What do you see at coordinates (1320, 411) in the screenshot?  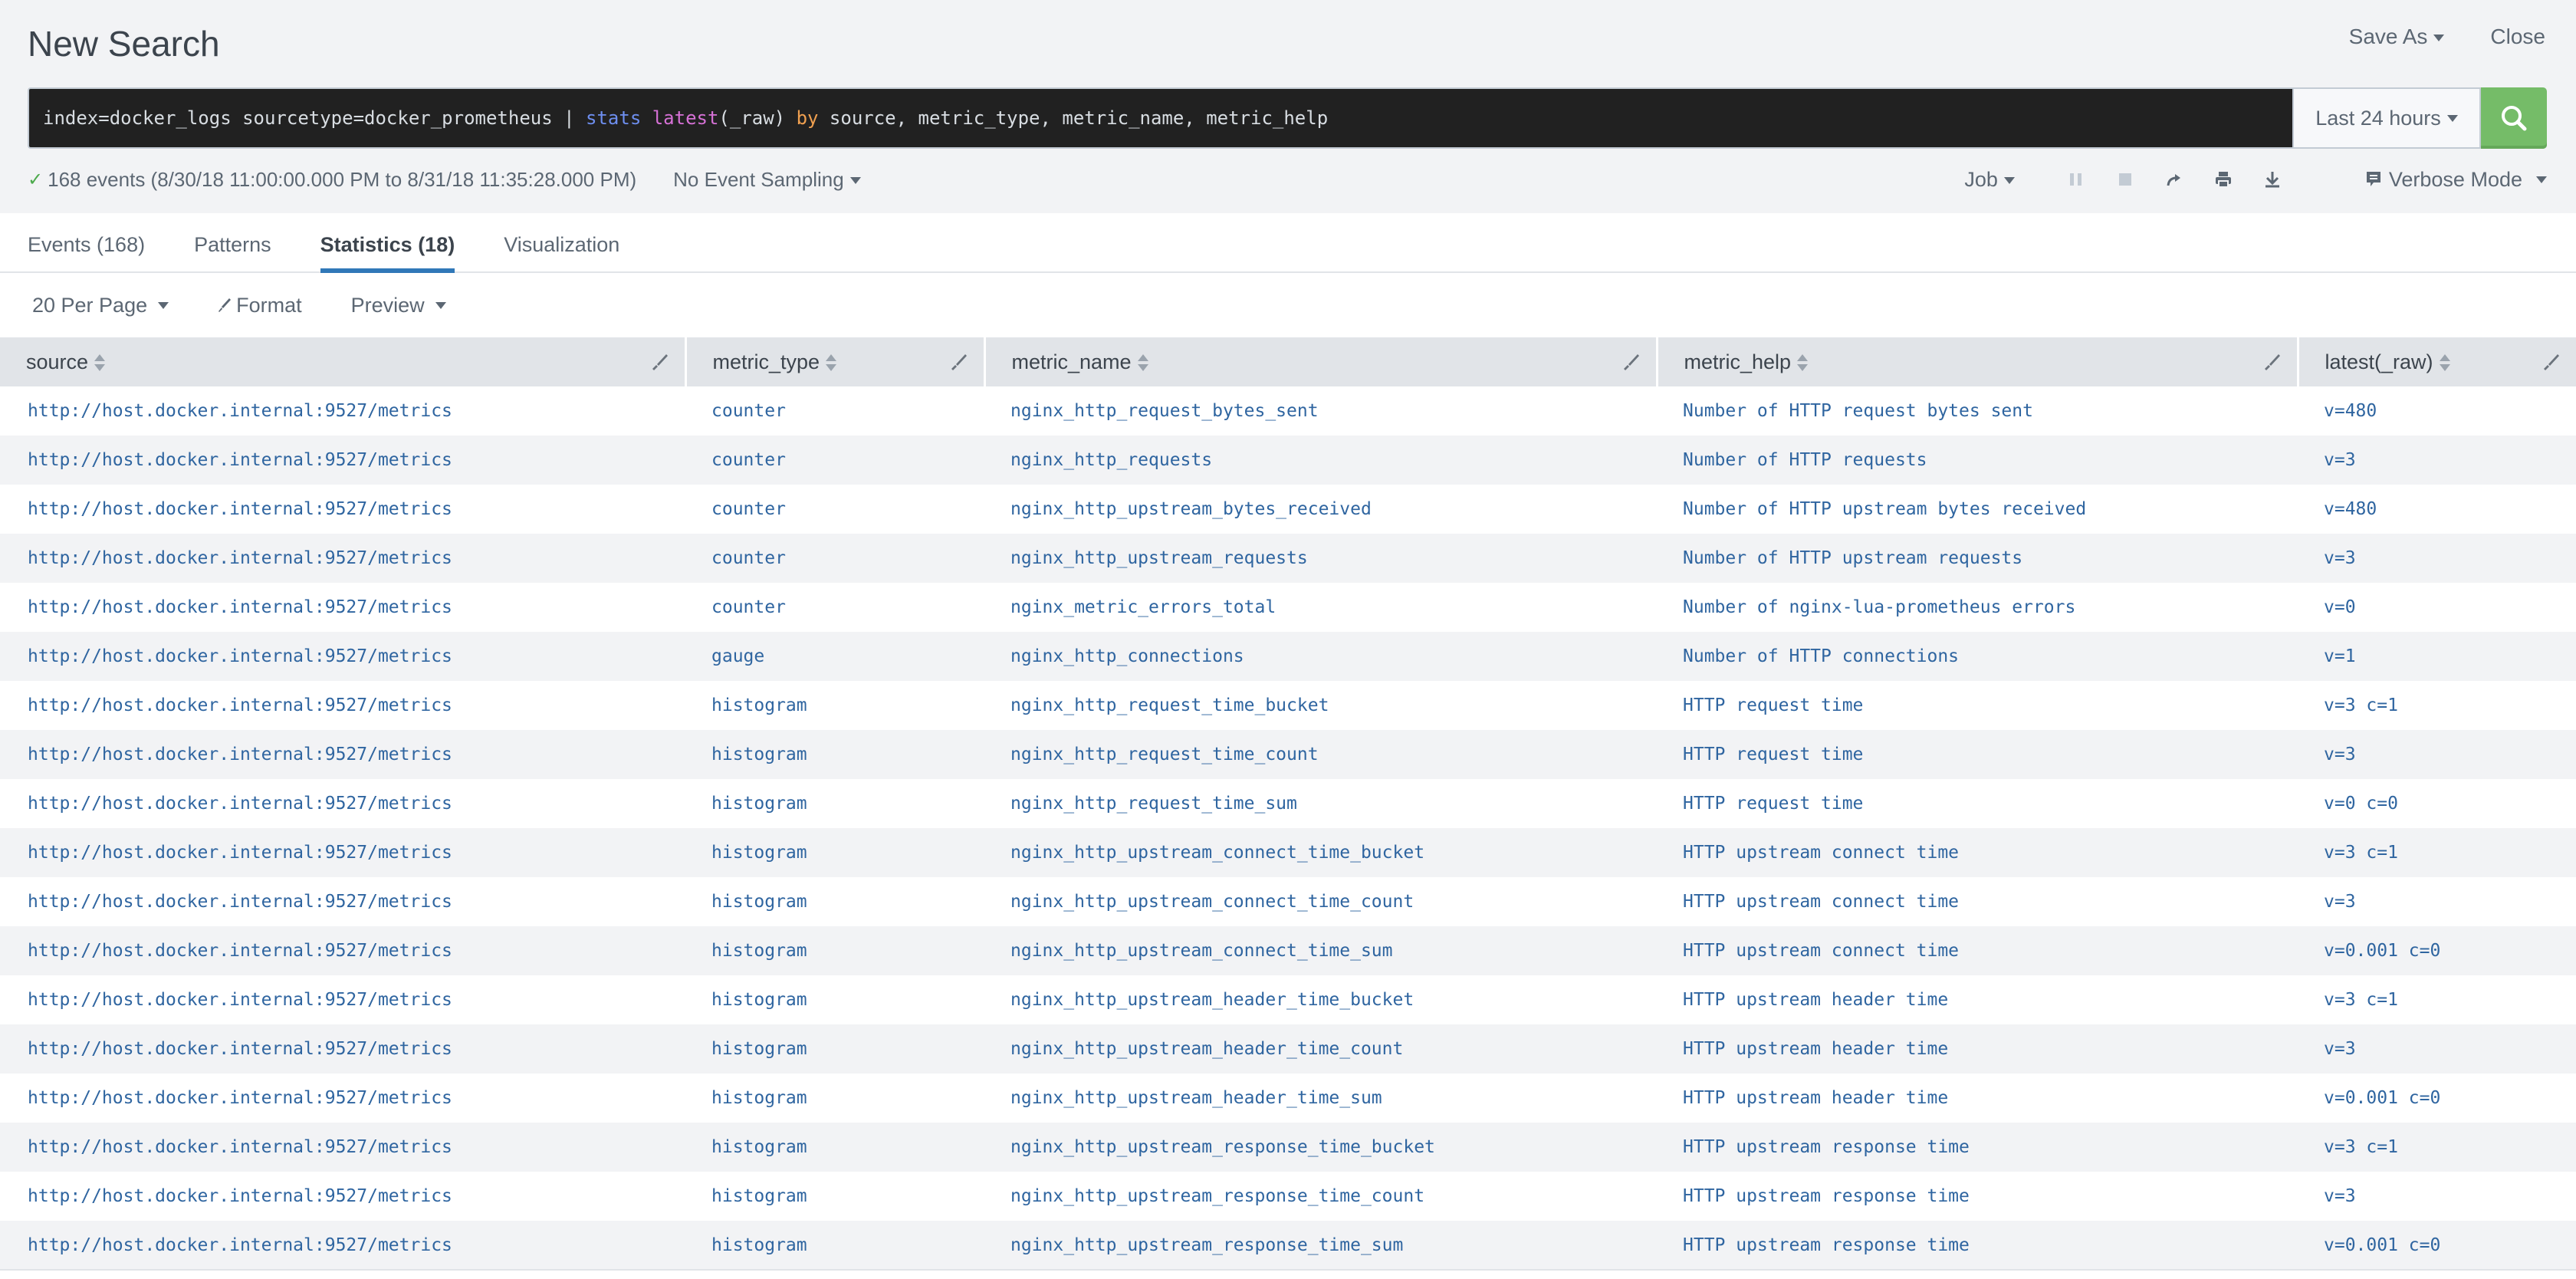 I see `cell-metric-name: nginx_http_request_bytes_sent` at bounding box center [1320, 411].